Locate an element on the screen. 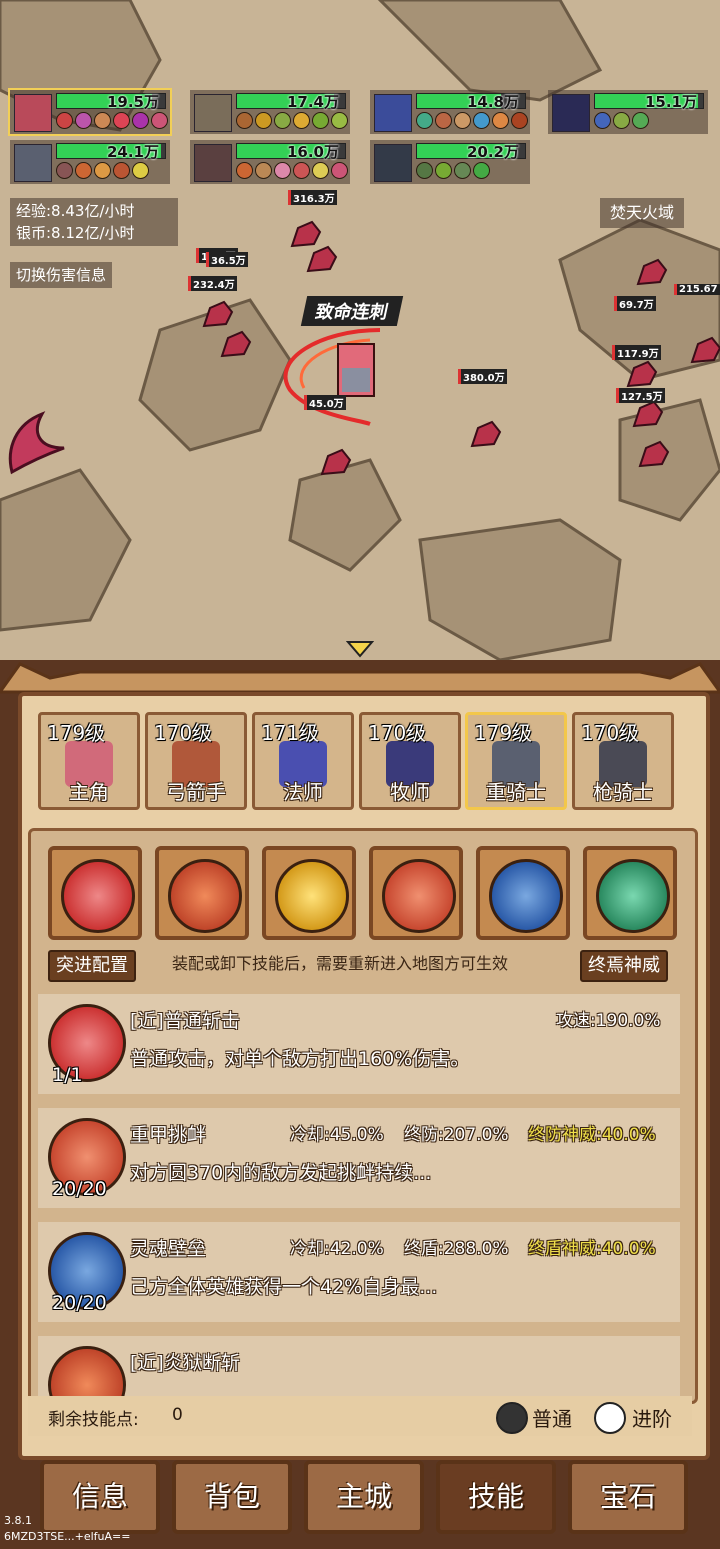 This screenshot has height=1549, width=720. mode-advanced-radio is located at coordinates (610, 1418).